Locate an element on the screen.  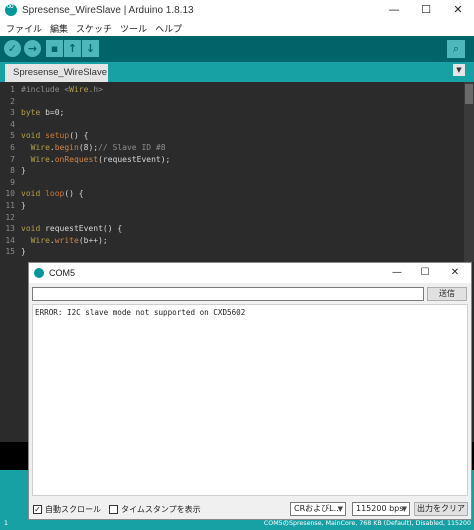
code-text: Wire.onRequest(requestEvent); is located at coordinates (96, 160).